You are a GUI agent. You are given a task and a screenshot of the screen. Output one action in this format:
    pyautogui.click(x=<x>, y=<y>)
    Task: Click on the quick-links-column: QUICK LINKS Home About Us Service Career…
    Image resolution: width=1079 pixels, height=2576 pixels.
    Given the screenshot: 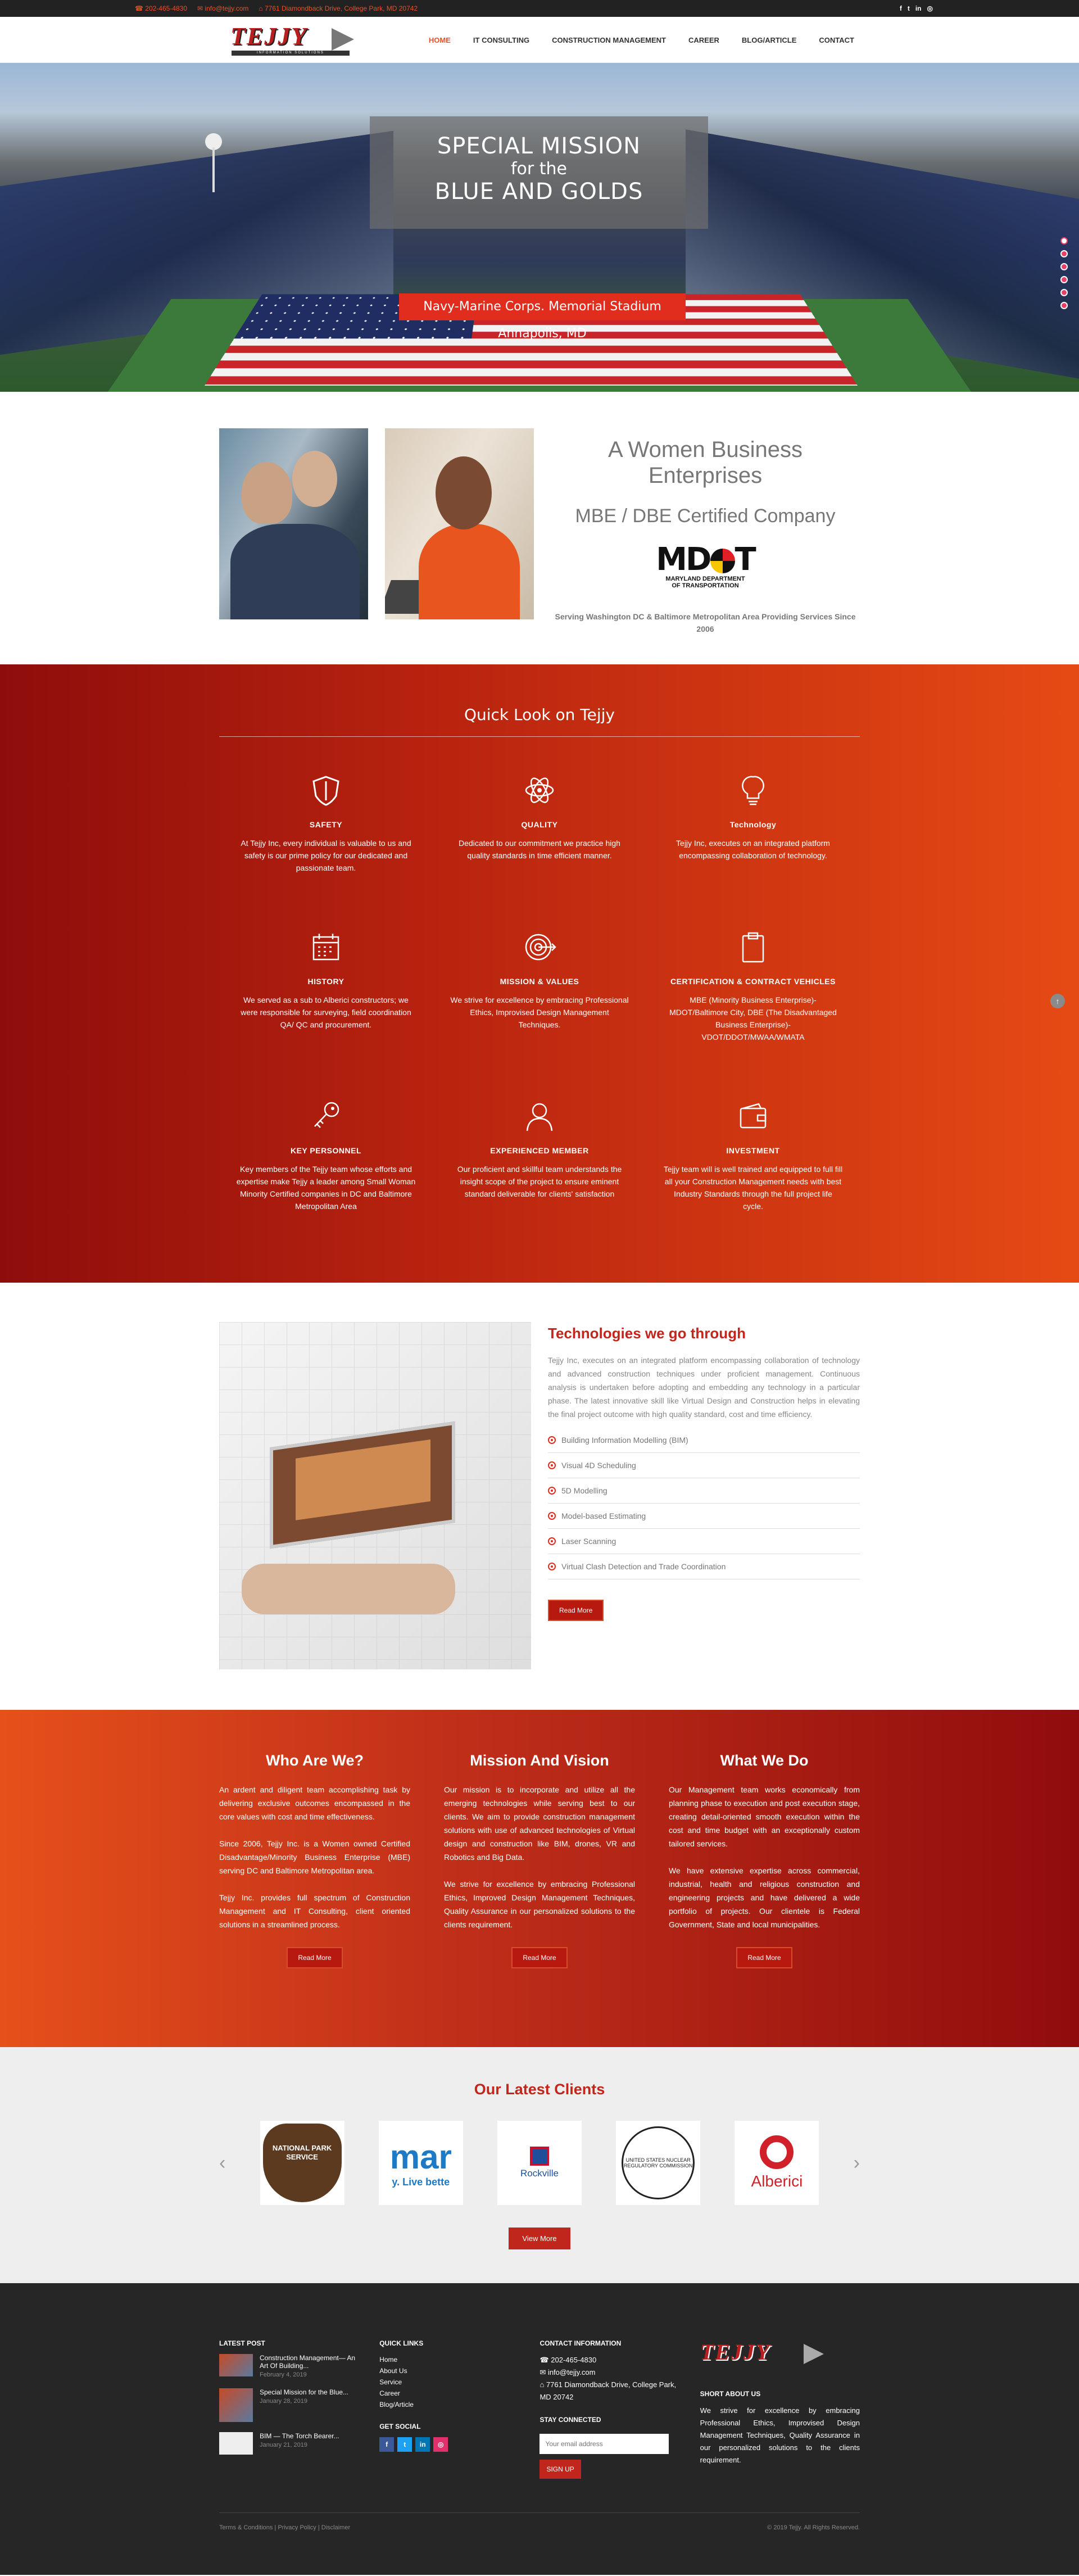 What is the action you would take?
    pyautogui.click(x=459, y=2409)
    